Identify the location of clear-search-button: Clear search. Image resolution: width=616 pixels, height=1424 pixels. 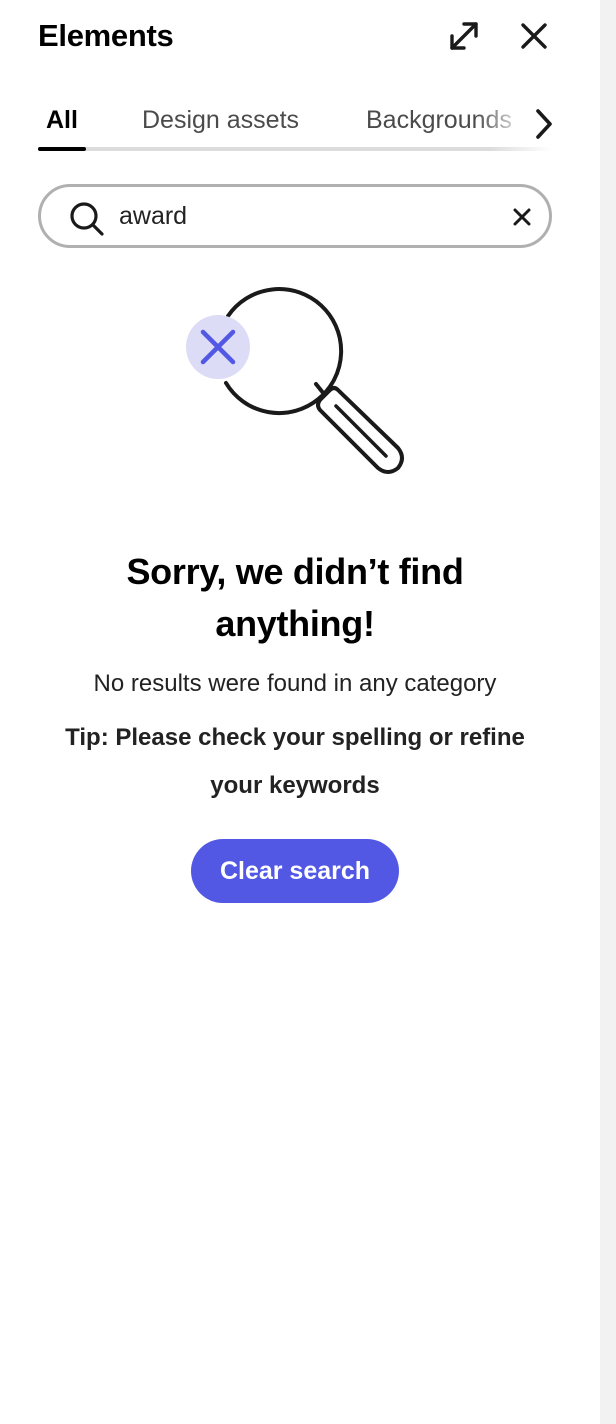
(295, 871).